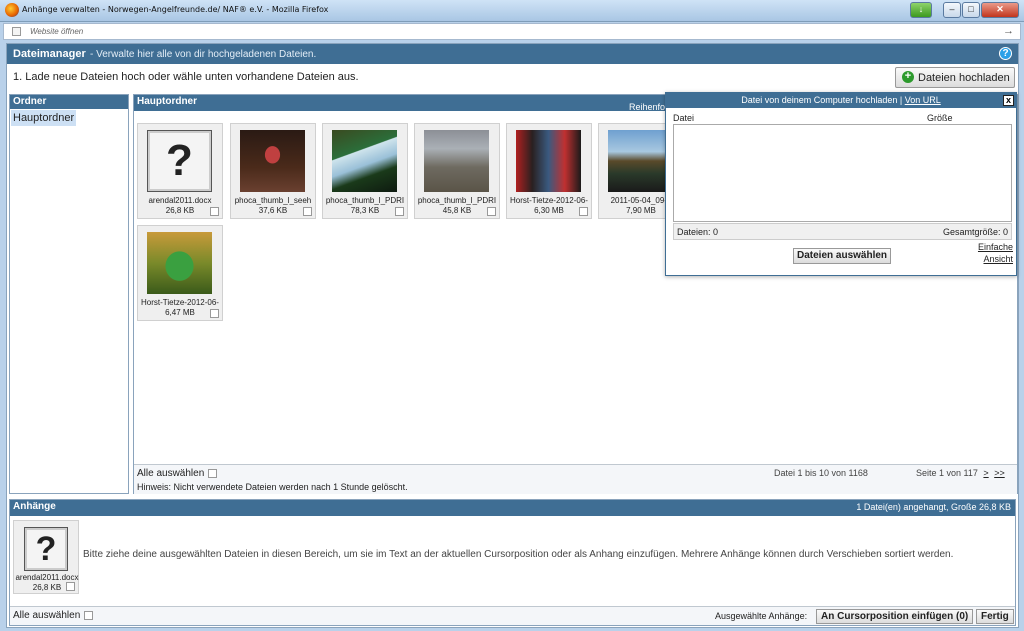 The width and height of the screenshot is (1024, 631). I want to click on selected-attachments-label: Ausgewählte Anhänge:, so click(761, 616).